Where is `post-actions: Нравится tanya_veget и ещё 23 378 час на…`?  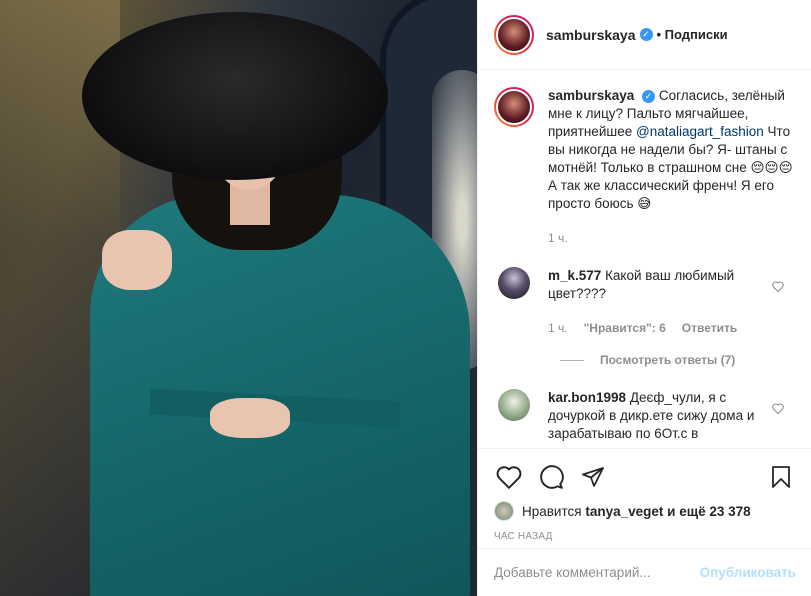 post-actions: Нравится tanya_veget и ещё 23 378 час на… is located at coordinates (644, 495).